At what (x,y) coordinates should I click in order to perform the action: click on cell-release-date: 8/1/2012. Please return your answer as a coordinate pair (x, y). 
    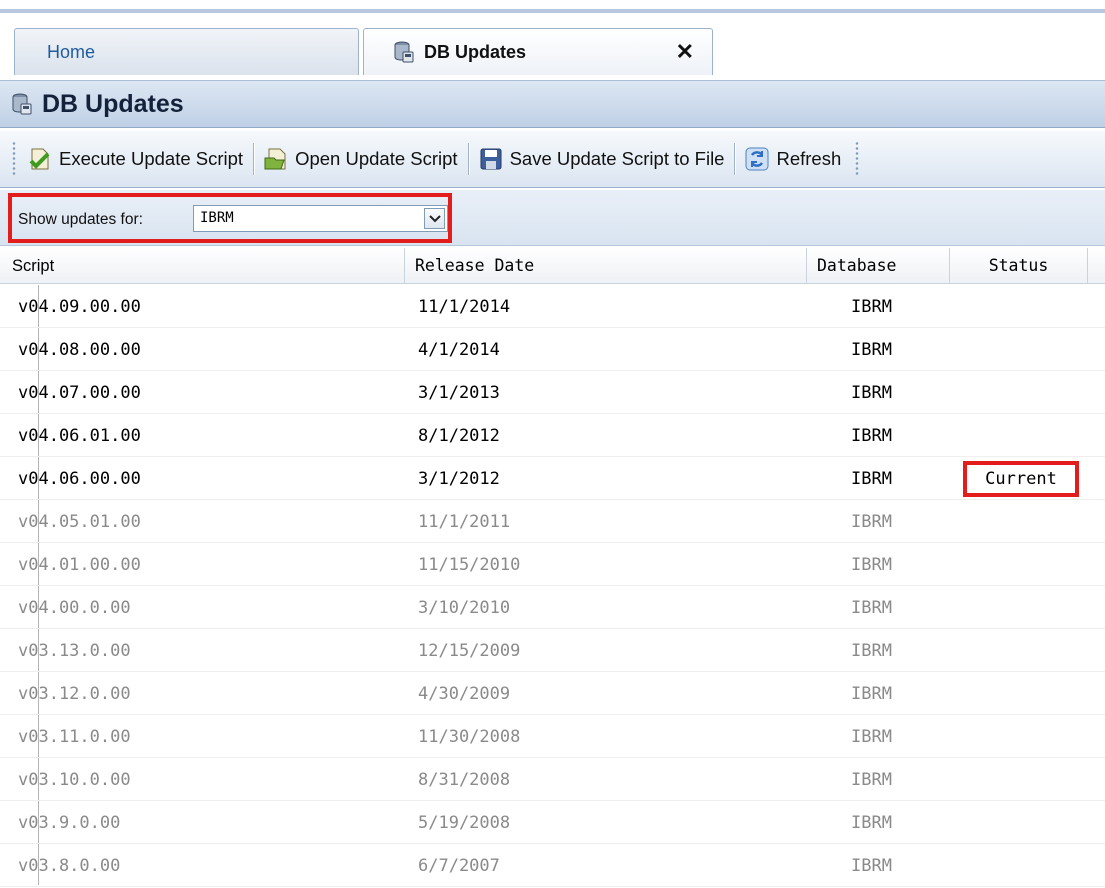
    Looking at the image, I should click on (459, 436).